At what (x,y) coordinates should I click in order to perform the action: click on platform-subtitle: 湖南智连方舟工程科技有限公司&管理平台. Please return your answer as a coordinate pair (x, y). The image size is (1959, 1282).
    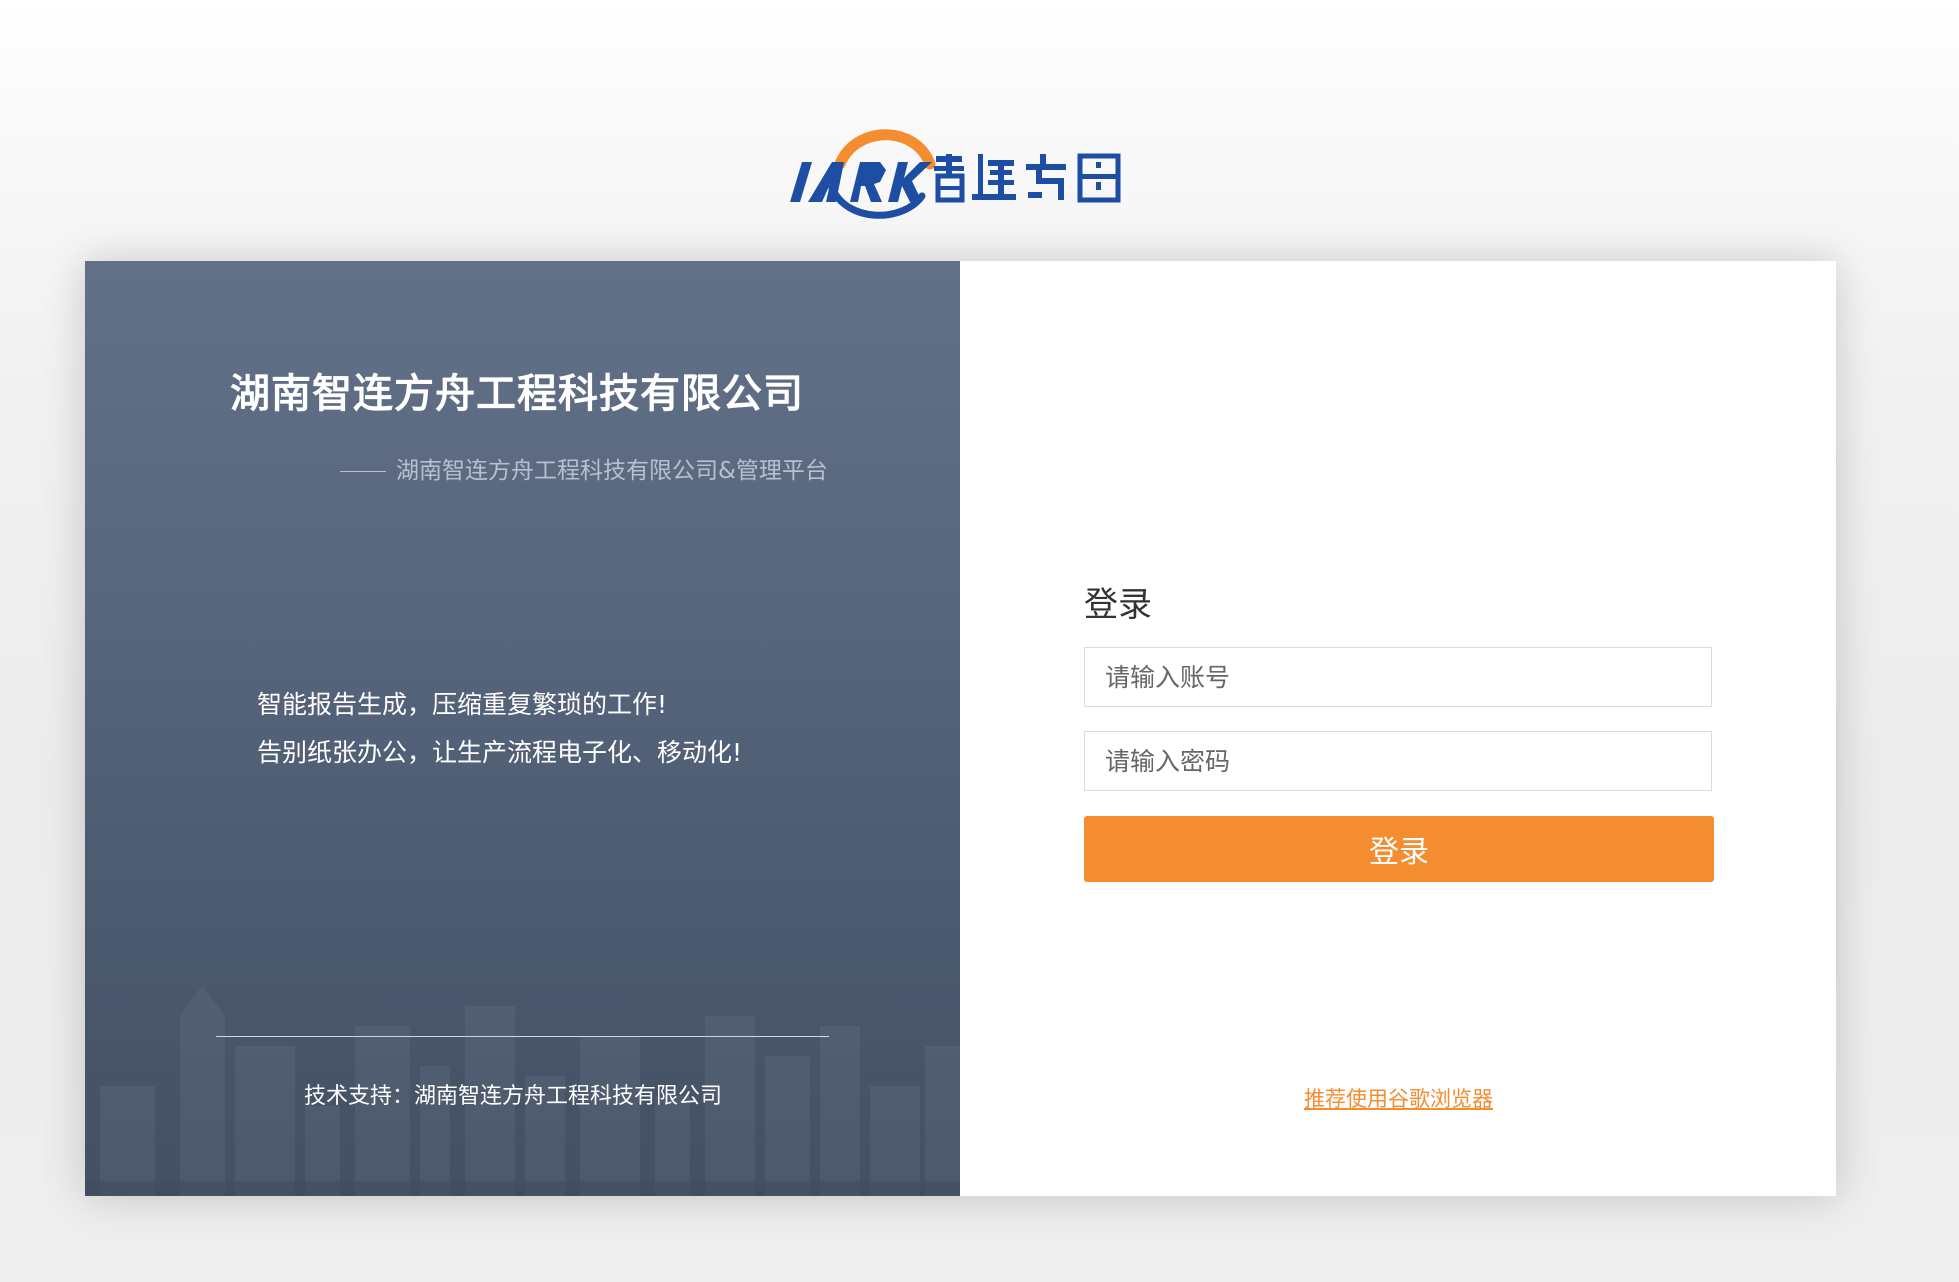
    Looking at the image, I should click on (584, 468).